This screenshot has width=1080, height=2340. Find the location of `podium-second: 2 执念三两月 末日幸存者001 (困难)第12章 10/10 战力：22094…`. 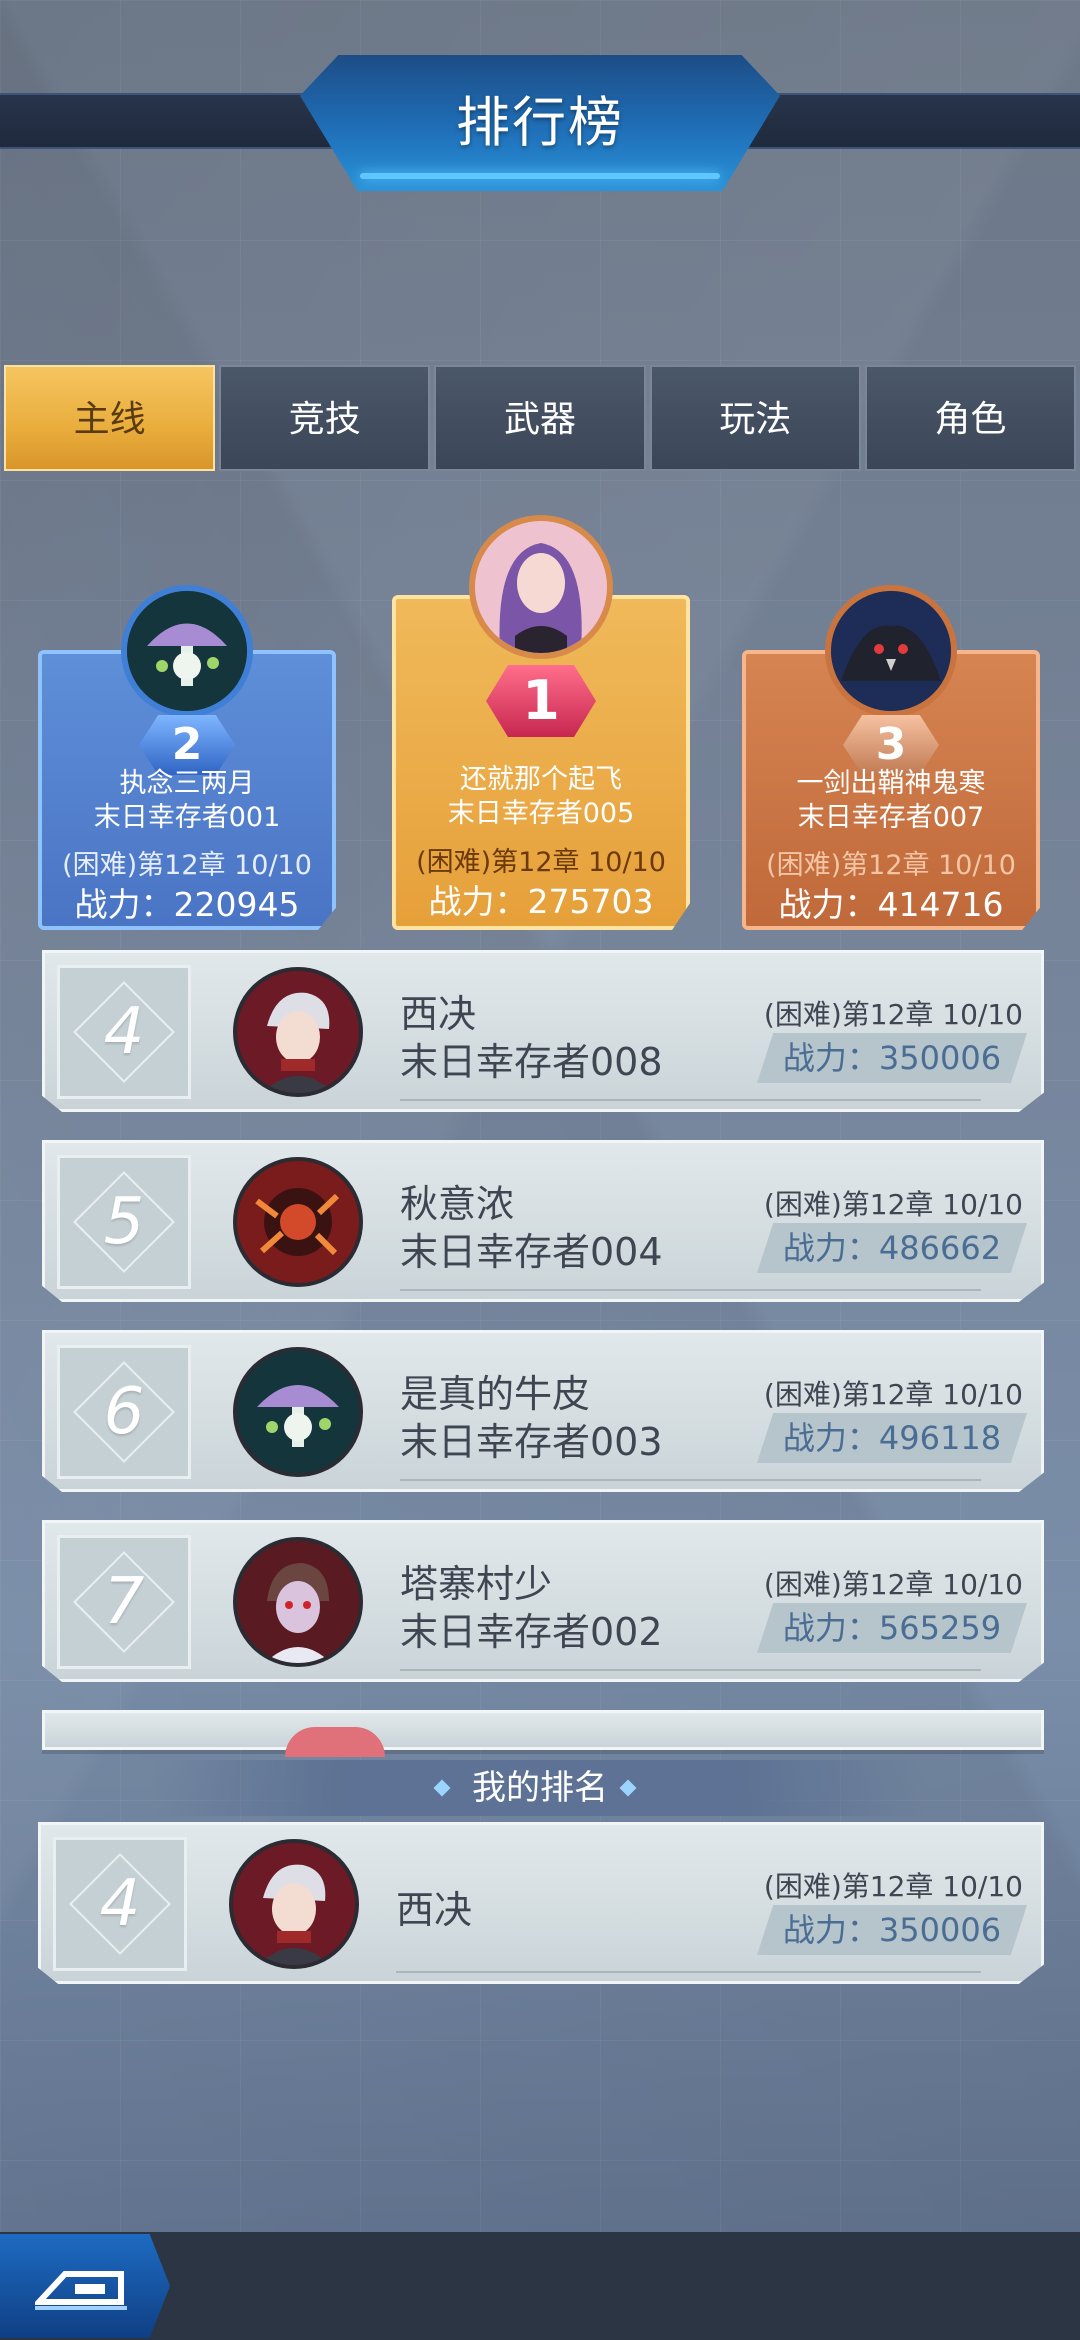

podium-second: 2 执念三两月 末日幸存者001 (困难)第12章 10/10 战力：22094… is located at coordinates (187, 745).